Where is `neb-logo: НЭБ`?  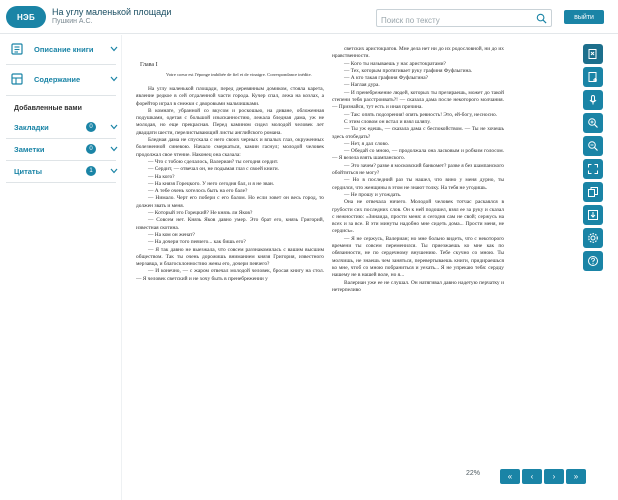 neb-logo: НЭБ is located at coordinates (26, 17).